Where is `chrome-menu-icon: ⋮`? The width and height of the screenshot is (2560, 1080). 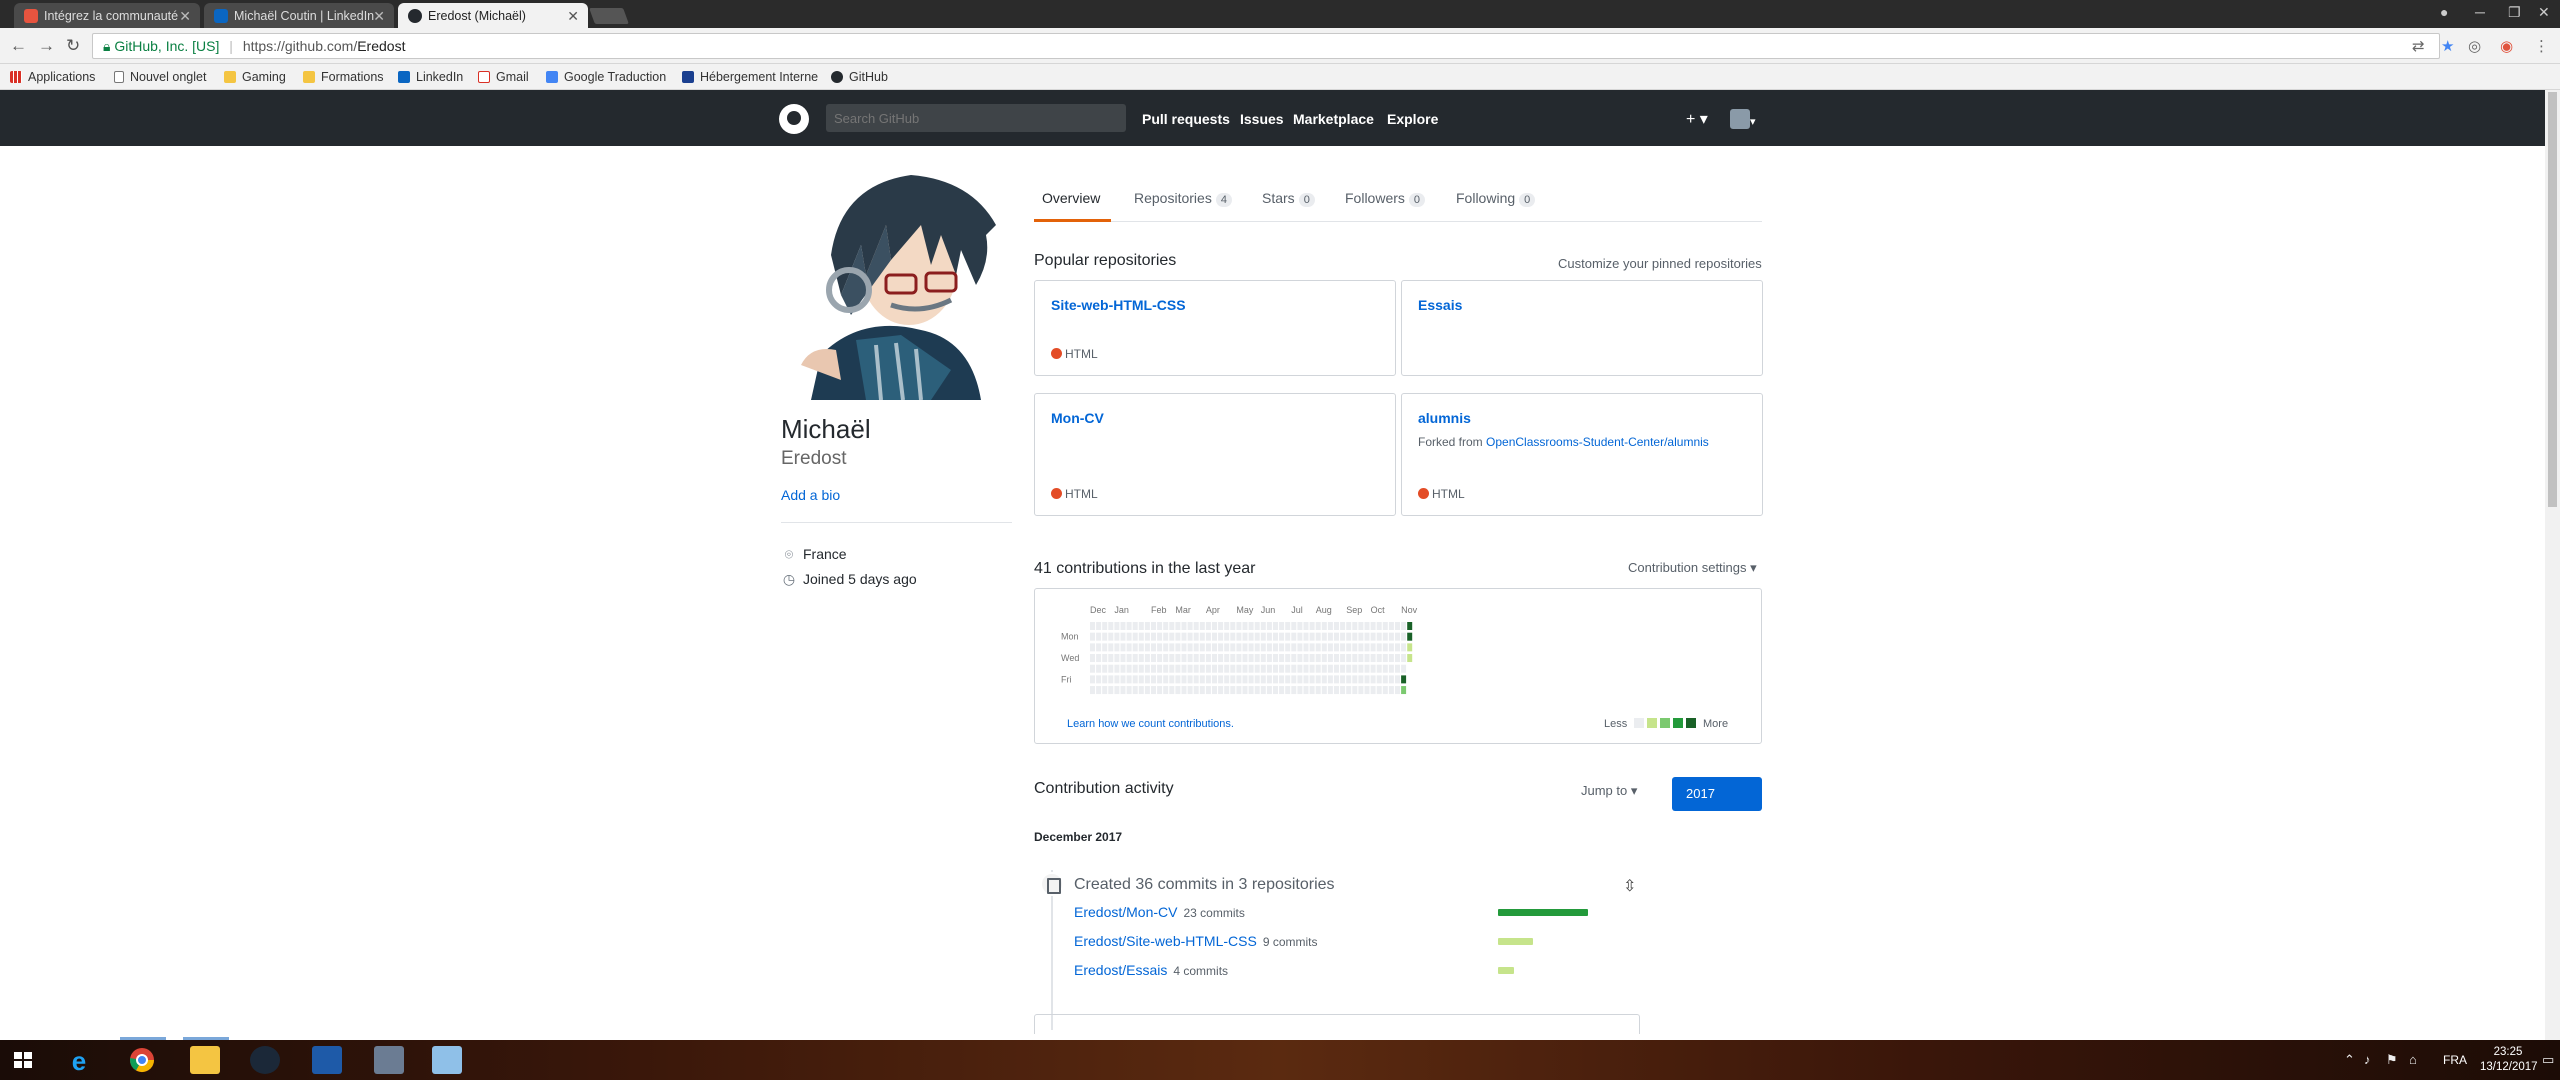 chrome-menu-icon: ⋮ is located at coordinates (2541, 46).